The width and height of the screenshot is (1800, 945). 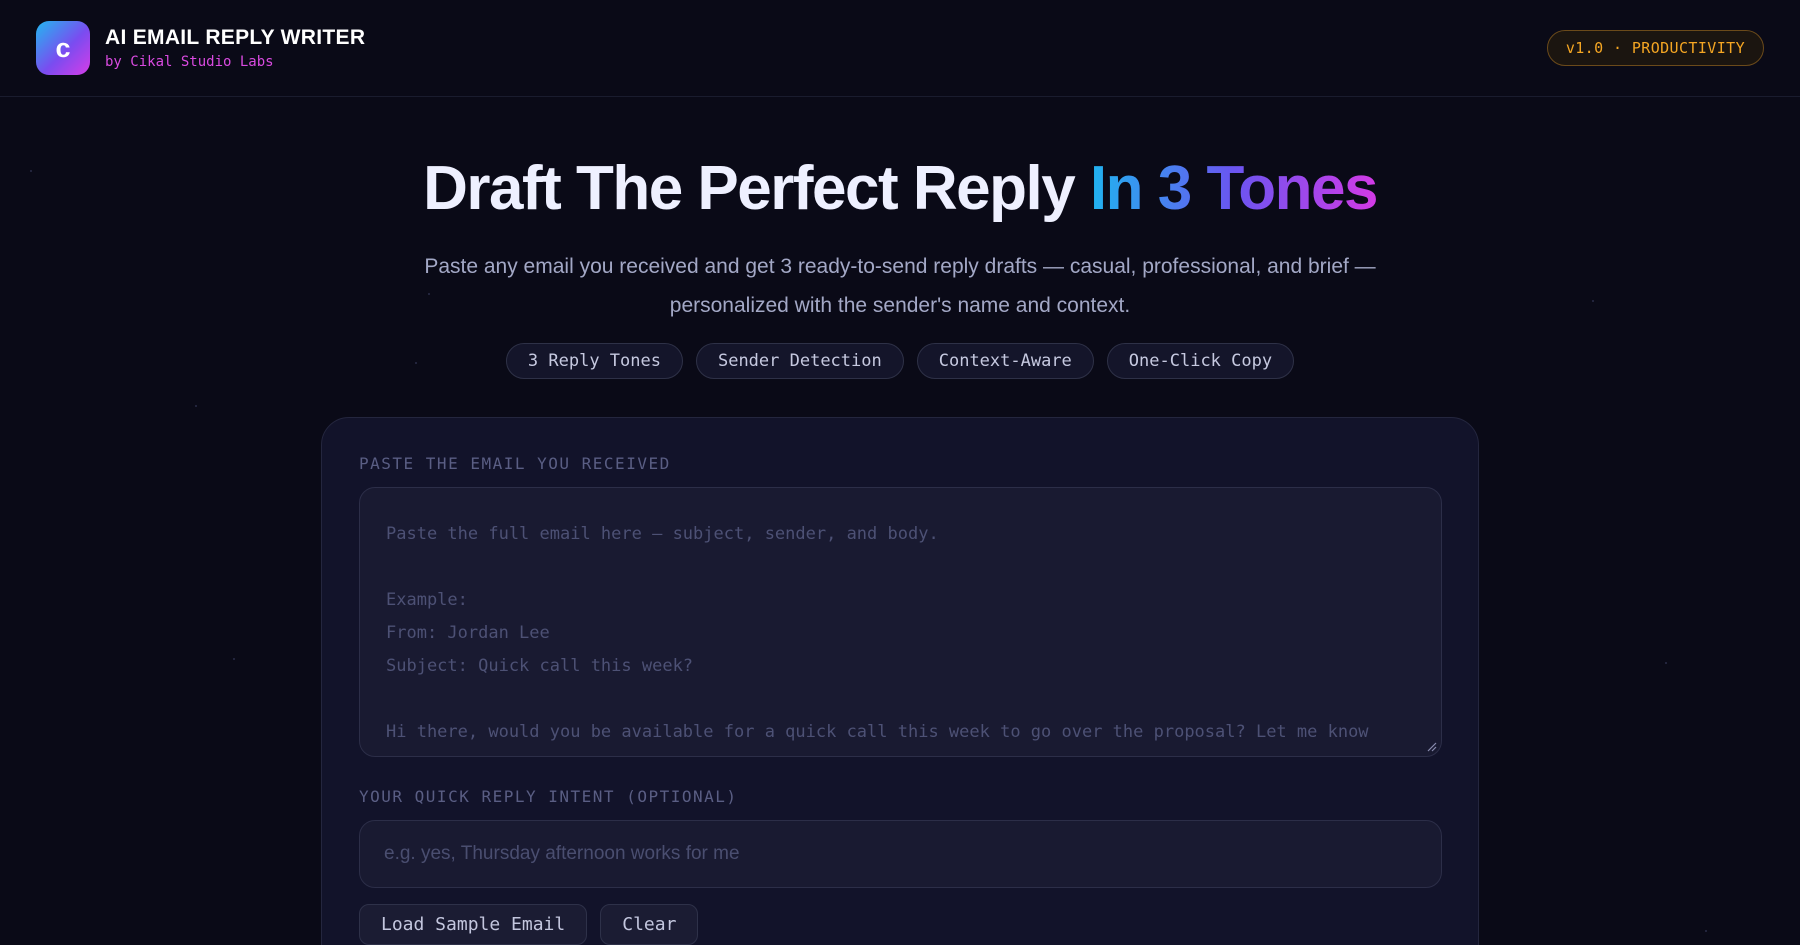 I want to click on email-field-label: PASTE THE EMAIL YOU RECEIVED, so click(x=515, y=463).